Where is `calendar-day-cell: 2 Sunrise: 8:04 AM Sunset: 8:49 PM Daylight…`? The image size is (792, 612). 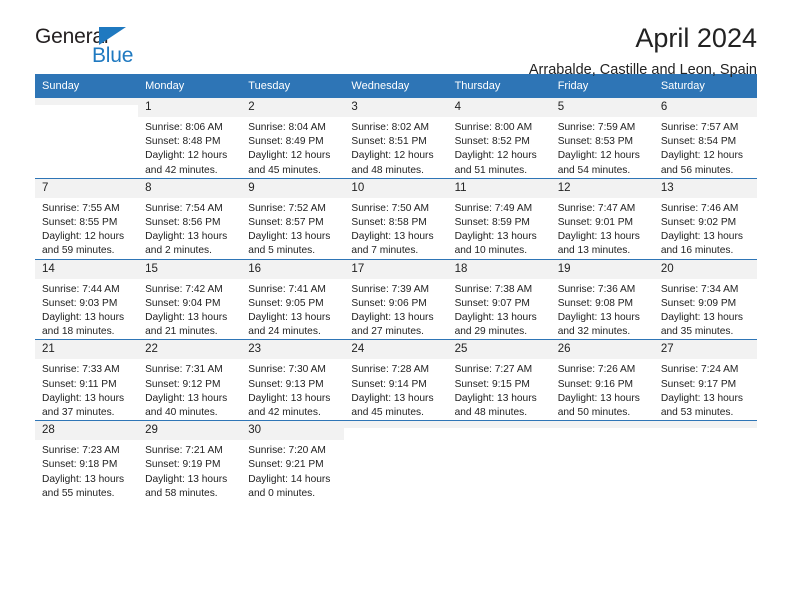
calendar-day-cell: 2 Sunrise: 8:04 AM Sunset: 8:49 PM Daylight… is located at coordinates (293, 138).